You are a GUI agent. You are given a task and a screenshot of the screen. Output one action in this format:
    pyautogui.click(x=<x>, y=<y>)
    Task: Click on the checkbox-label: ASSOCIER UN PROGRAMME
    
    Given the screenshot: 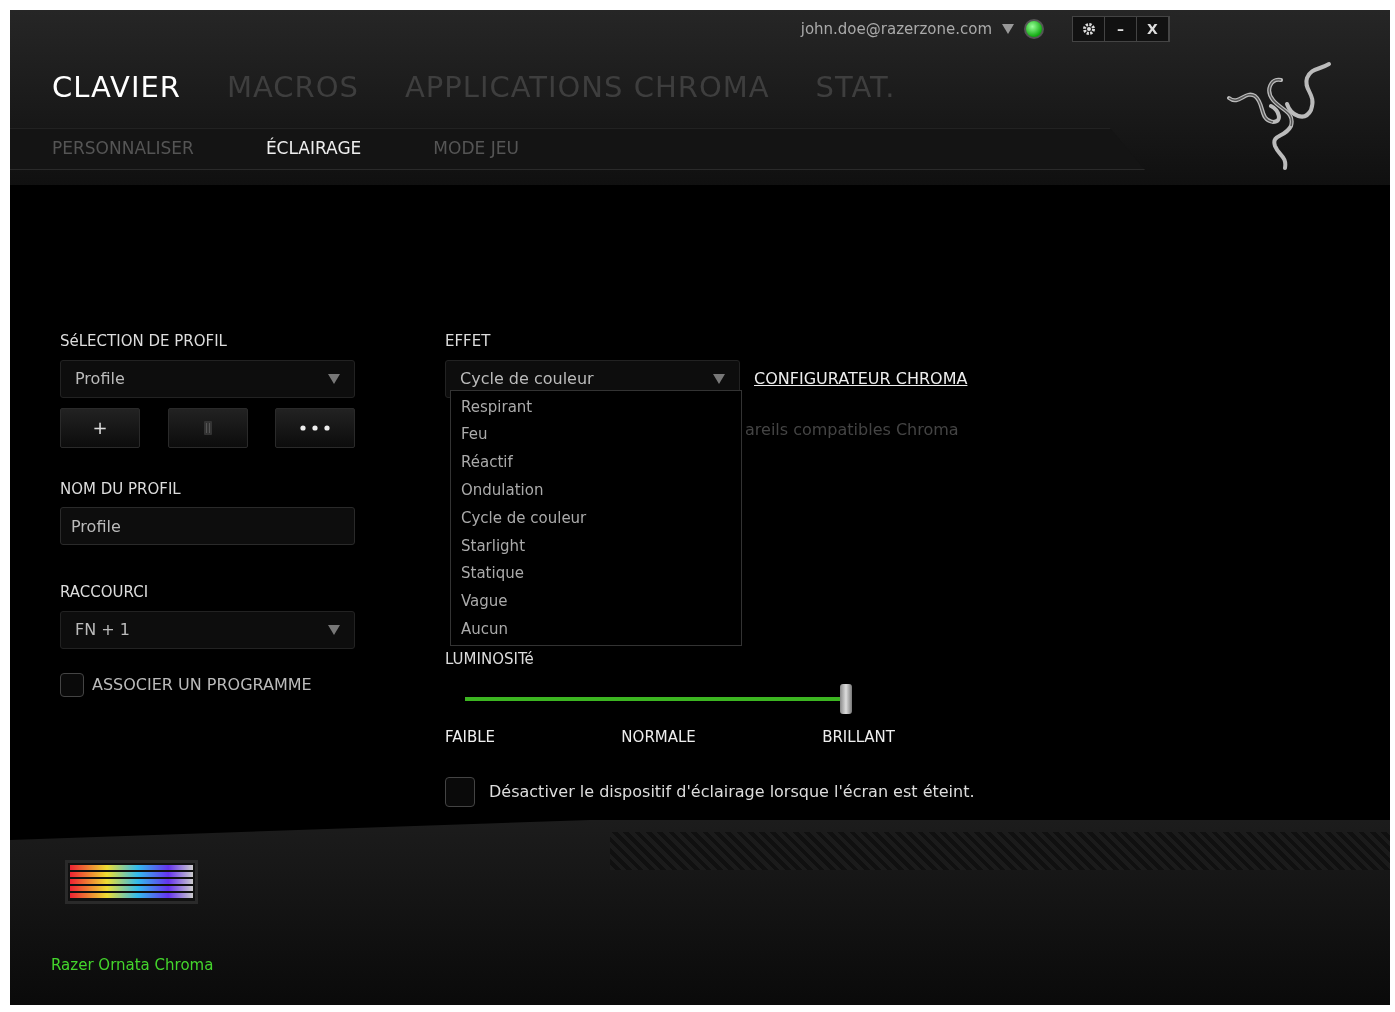 What is the action you would take?
    pyautogui.click(x=202, y=684)
    